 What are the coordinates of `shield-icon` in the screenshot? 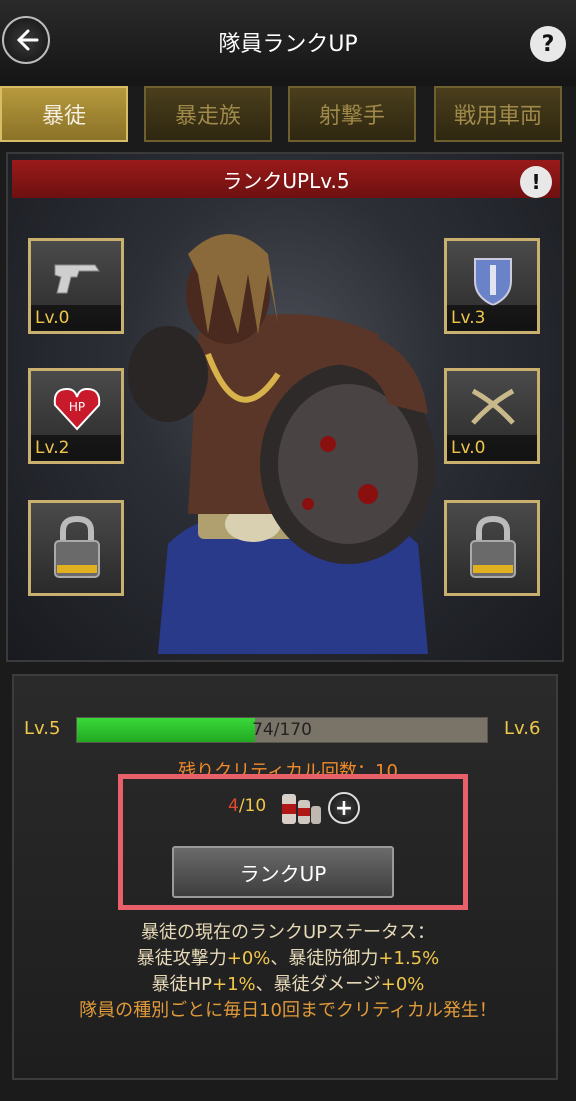 It's located at (493, 282).